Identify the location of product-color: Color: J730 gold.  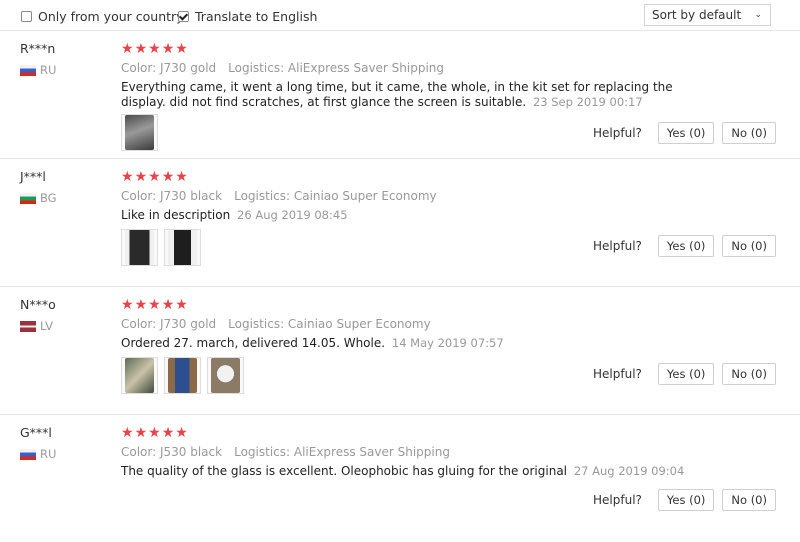
(169, 68).